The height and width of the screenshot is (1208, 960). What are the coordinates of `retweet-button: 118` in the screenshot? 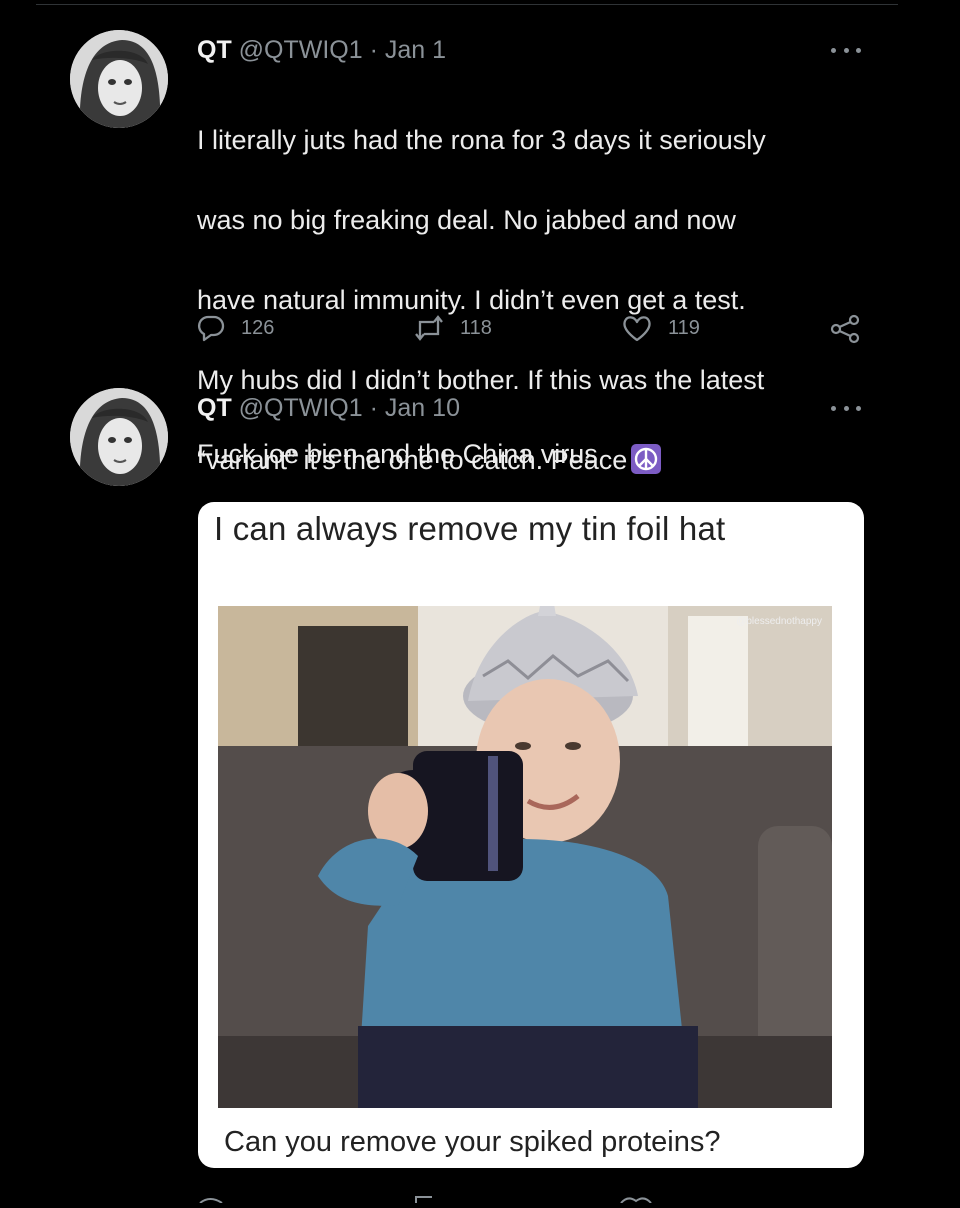 It's located at (452, 328).